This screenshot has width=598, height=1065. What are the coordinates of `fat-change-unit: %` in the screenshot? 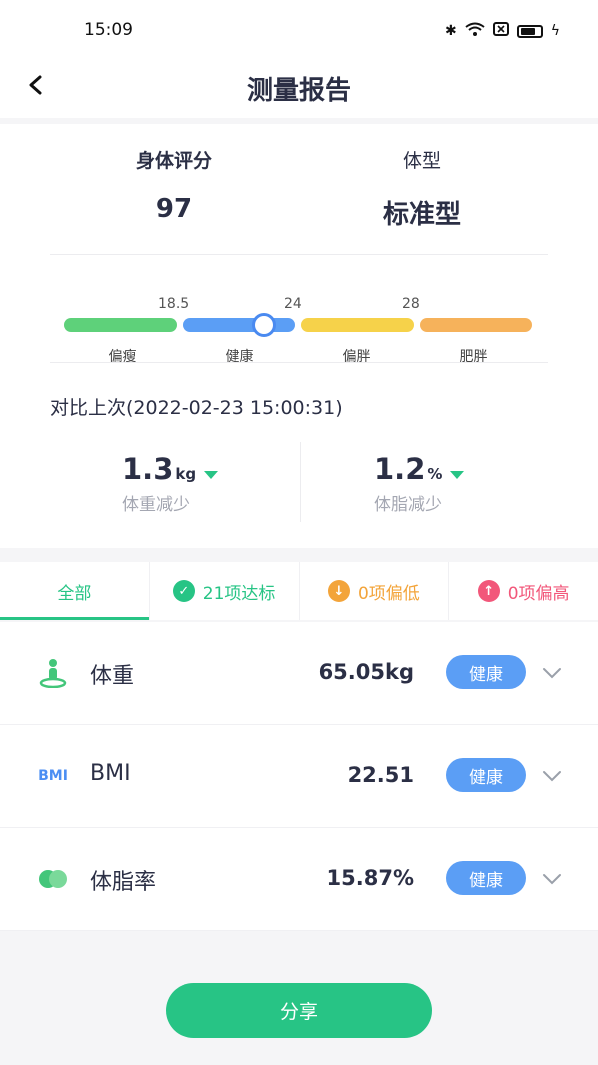 It's located at (435, 474).